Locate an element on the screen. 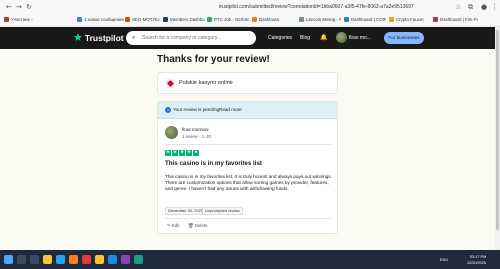 The height and width of the screenshot is (269, 500). reviewer-avatar is located at coordinates (171, 132).